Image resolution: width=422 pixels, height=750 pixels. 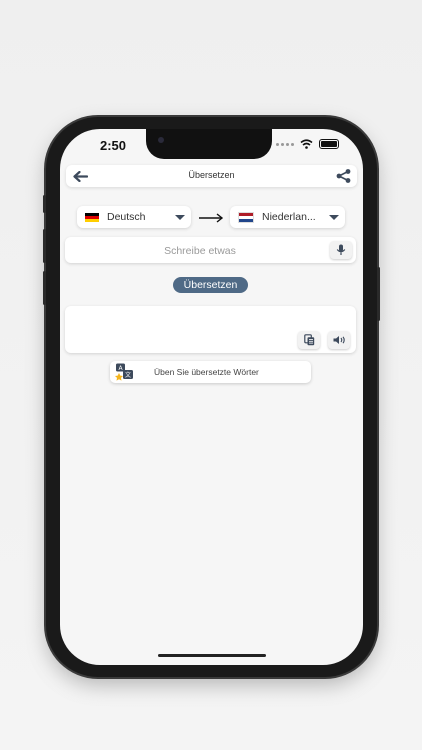 I want to click on side-button-volume-up, so click(x=44, y=246).